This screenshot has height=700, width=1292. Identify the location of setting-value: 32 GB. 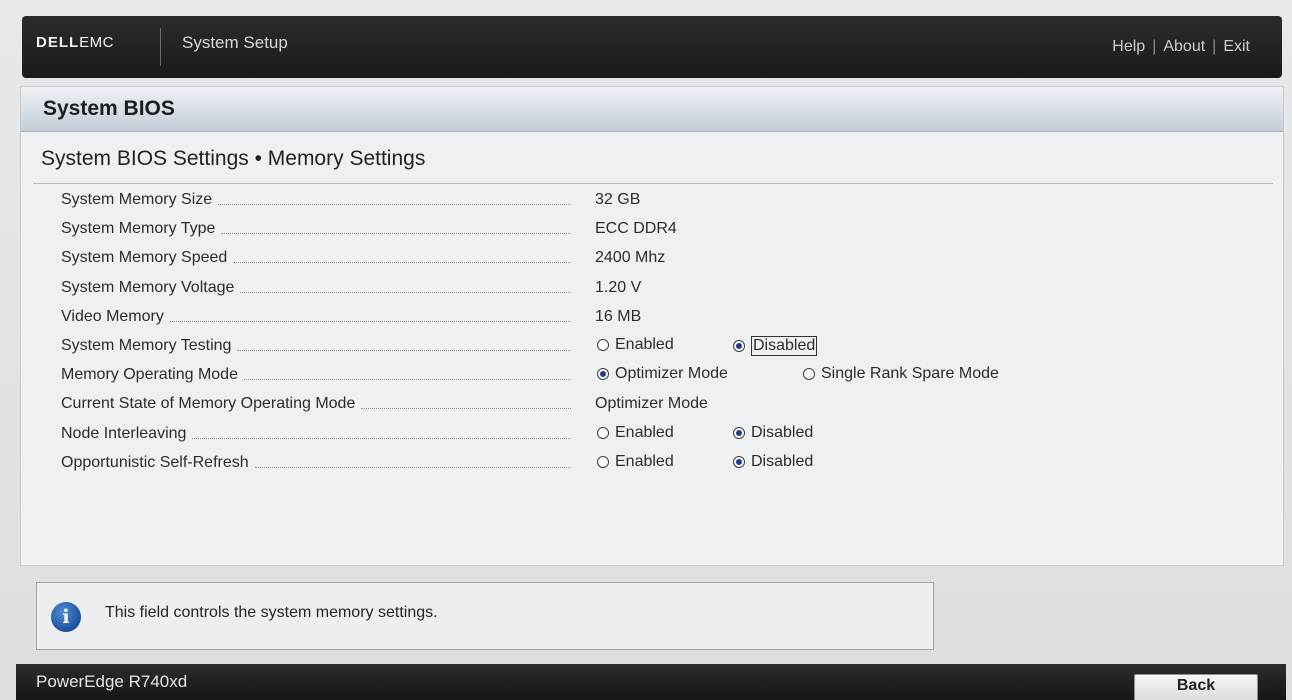
(618, 199).